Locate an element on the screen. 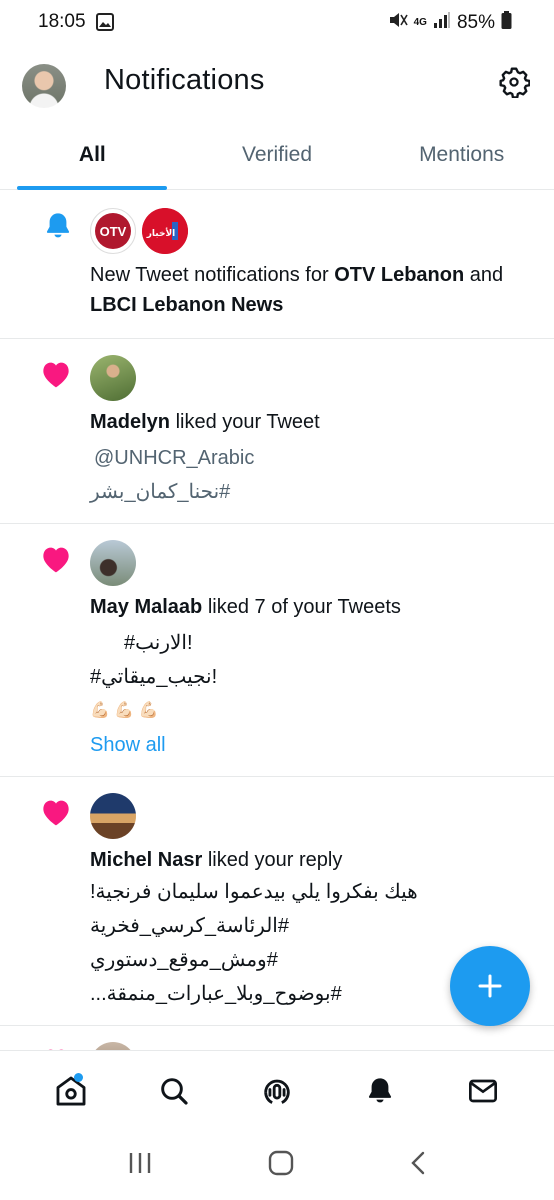 The width and height of the screenshot is (554, 1200). notification-text: Madelyn liked your Tweet is located at coordinates (312, 422).